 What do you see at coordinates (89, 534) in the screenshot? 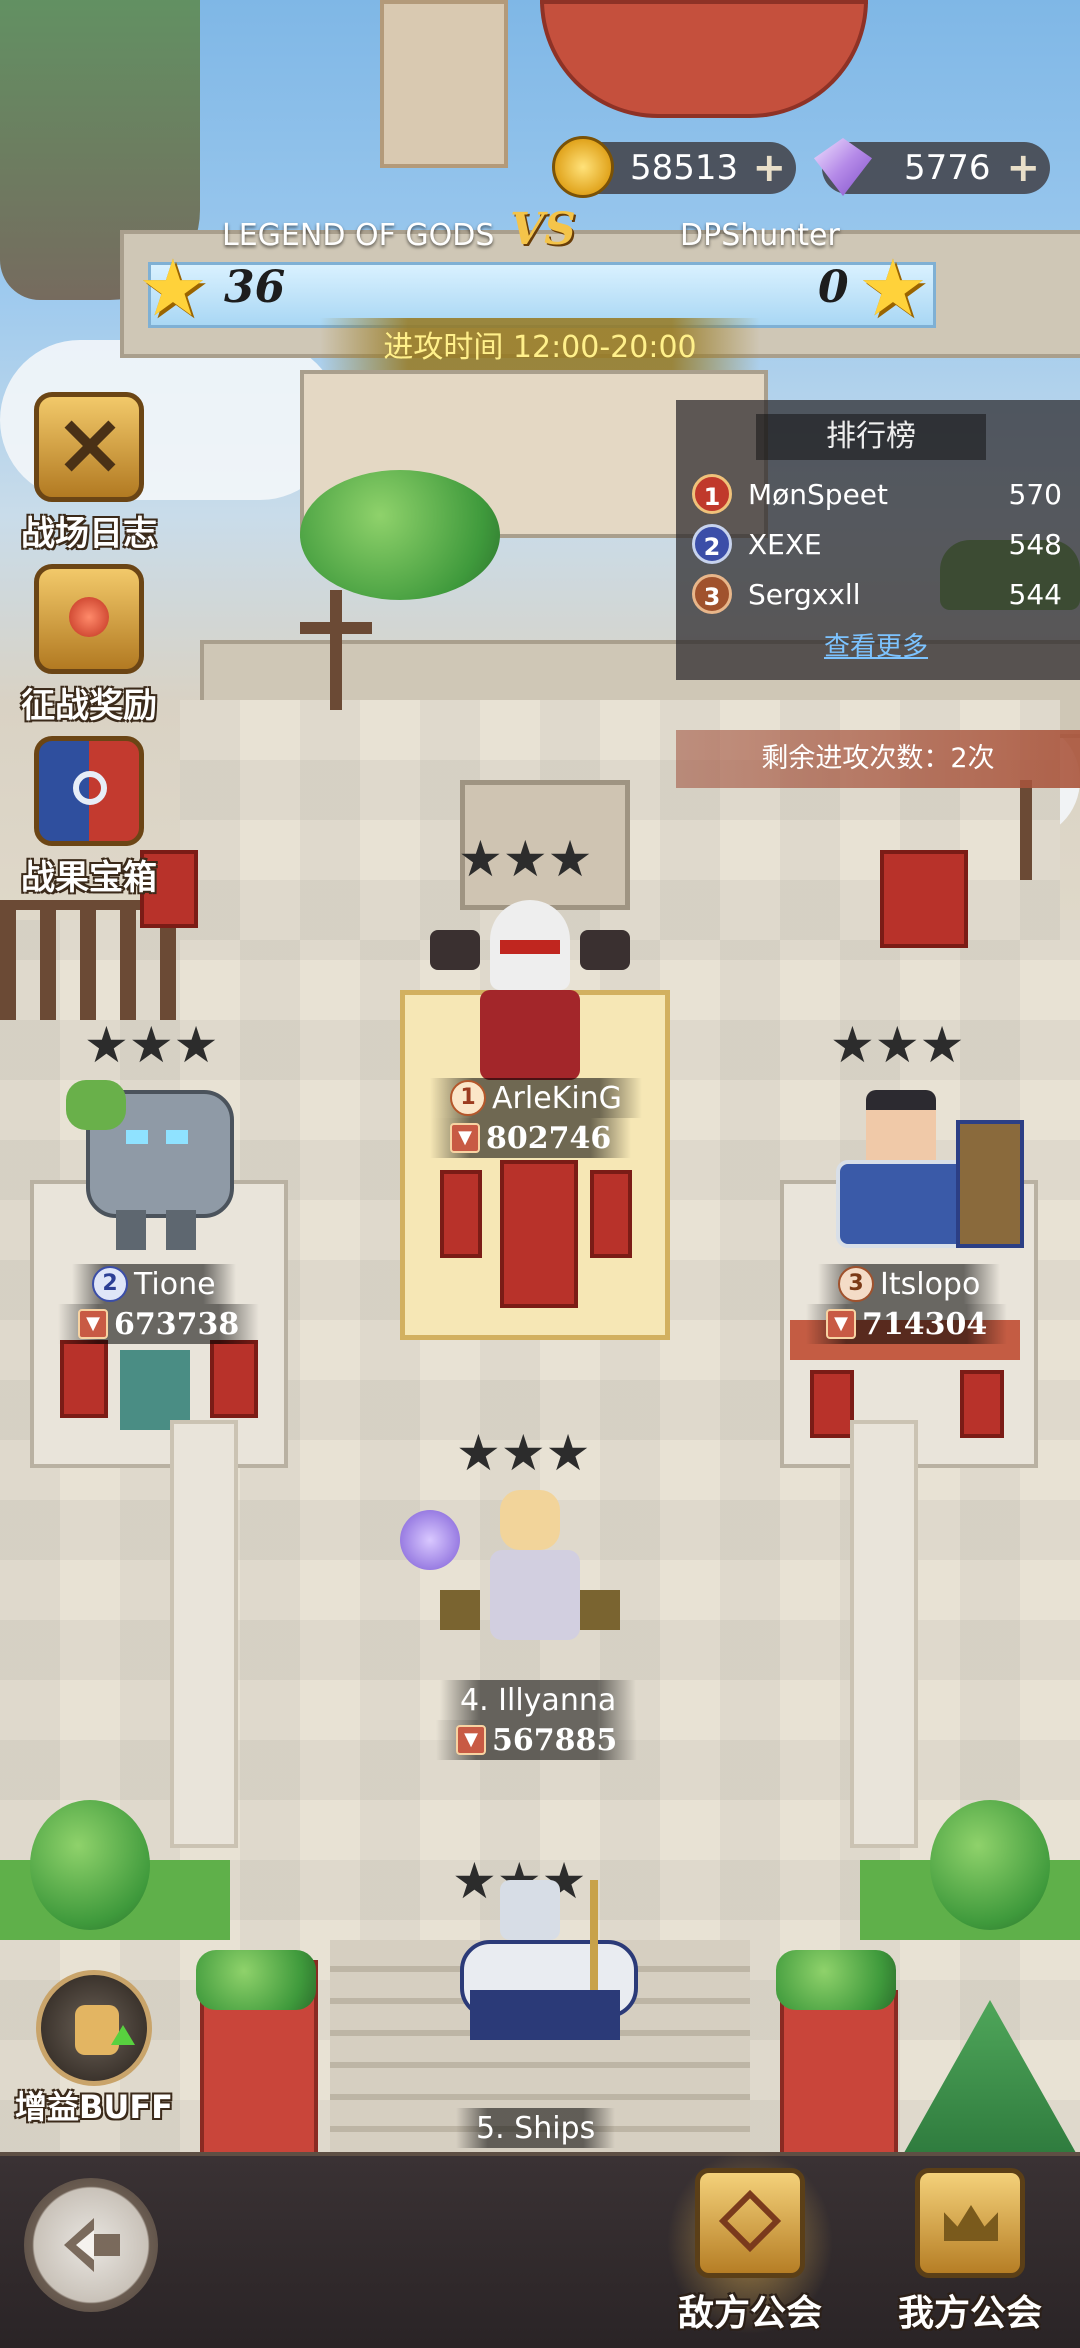
I see `battle-log-label: 战场日志` at bounding box center [89, 534].